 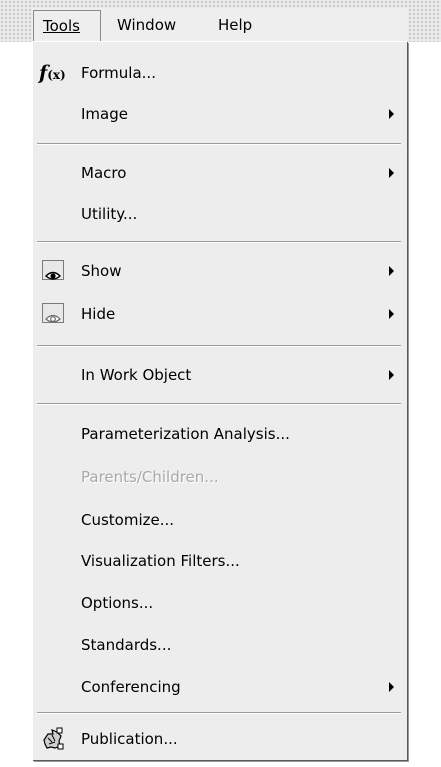 I want to click on menubar: Tools Window Help, so click(x=220, y=21).